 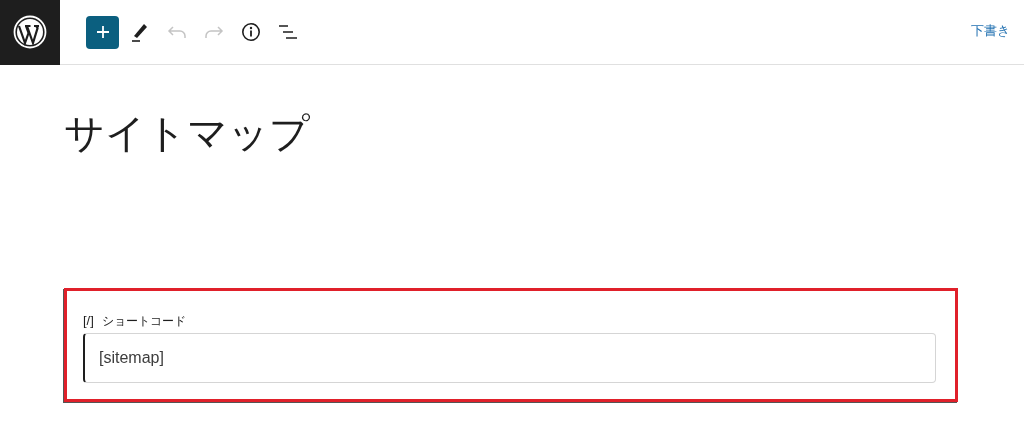 I want to click on shortcode-input: [sitemap], so click(x=509, y=357).